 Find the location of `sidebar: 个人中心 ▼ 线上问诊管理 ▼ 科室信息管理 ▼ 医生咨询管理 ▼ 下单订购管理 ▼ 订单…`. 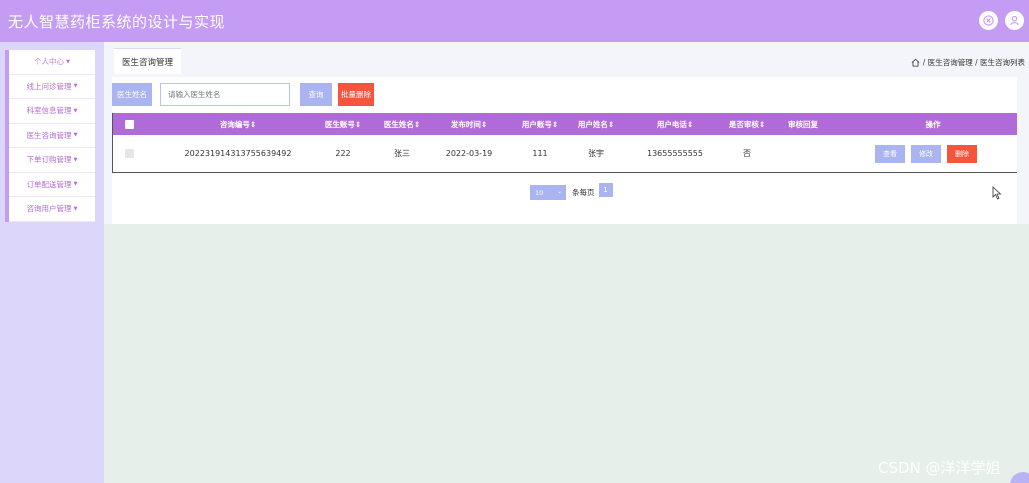

sidebar: 个人中心 ▼ 线上问诊管理 ▼ 科室信息管理 ▼ 医生咨询管理 ▼ 下单订购管理 ▼ 订单… is located at coordinates (52, 262).